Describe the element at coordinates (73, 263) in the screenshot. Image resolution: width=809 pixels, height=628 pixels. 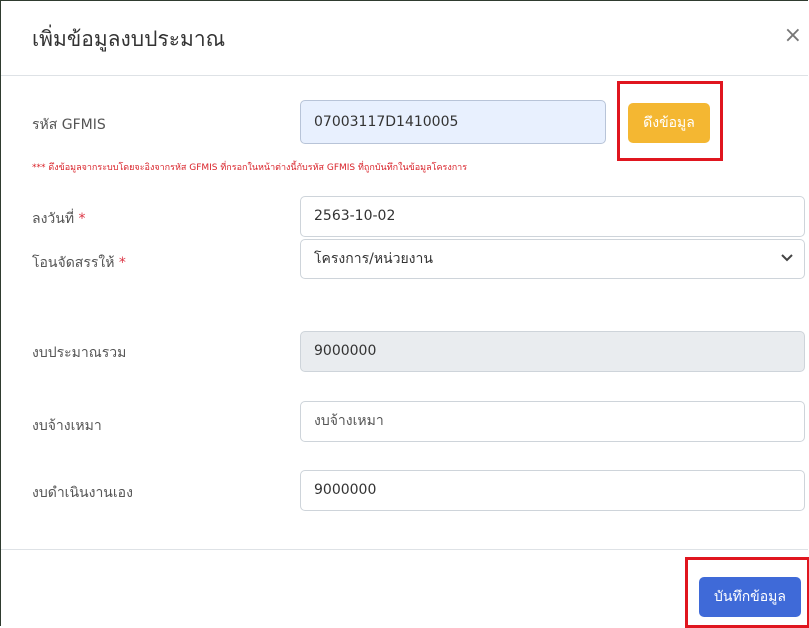
I see `transfer-label-text: โอนจัดสรรให้` at that location.